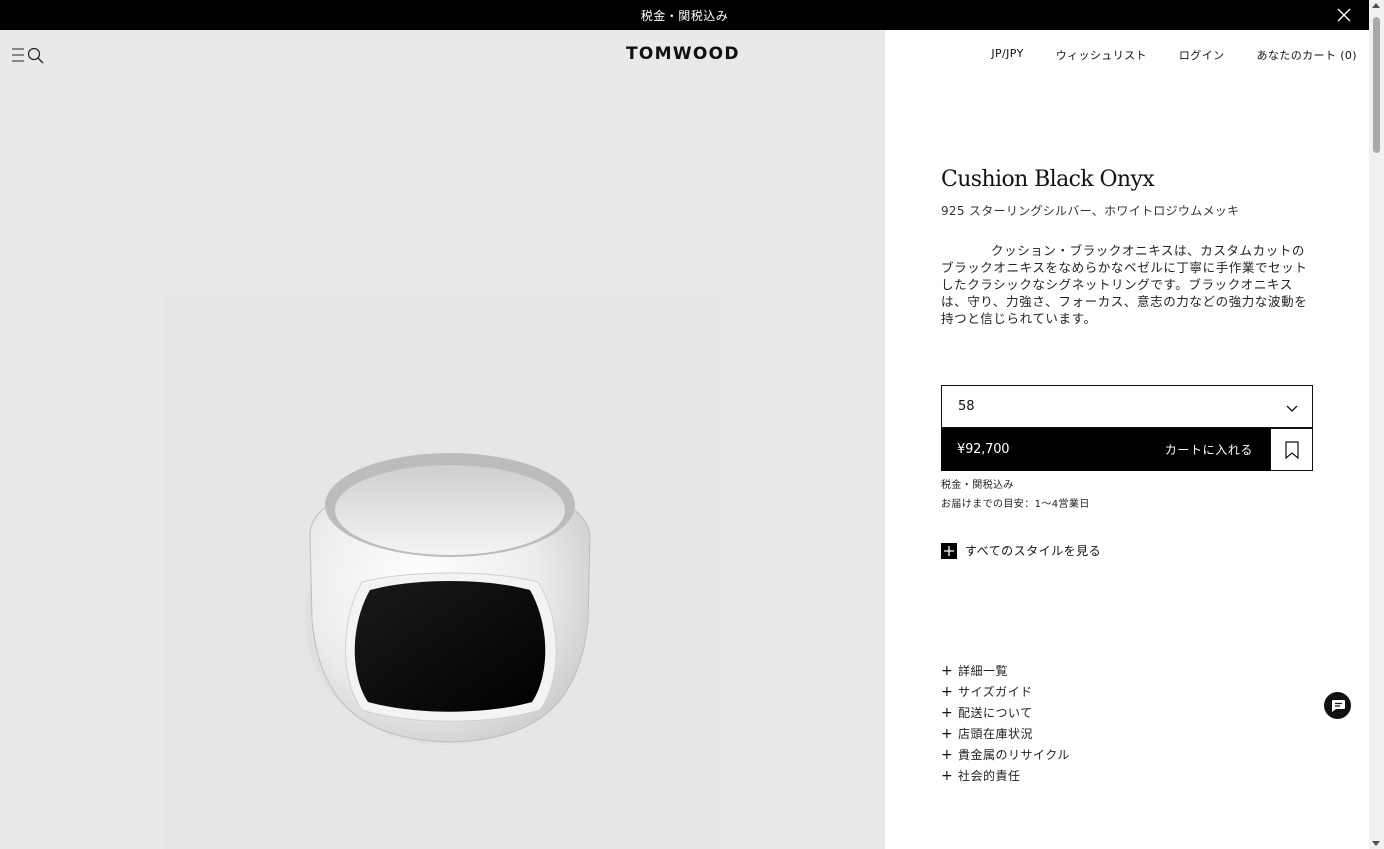 The height and width of the screenshot is (849, 1384). I want to click on login-link: ログイン, so click(1202, 55).